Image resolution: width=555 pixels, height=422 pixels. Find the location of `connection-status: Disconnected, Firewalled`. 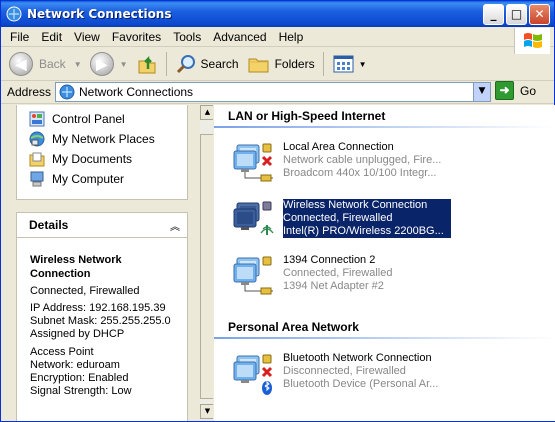

connection-status: Disconnected, Firewalled is located at coordinates (344, 371).